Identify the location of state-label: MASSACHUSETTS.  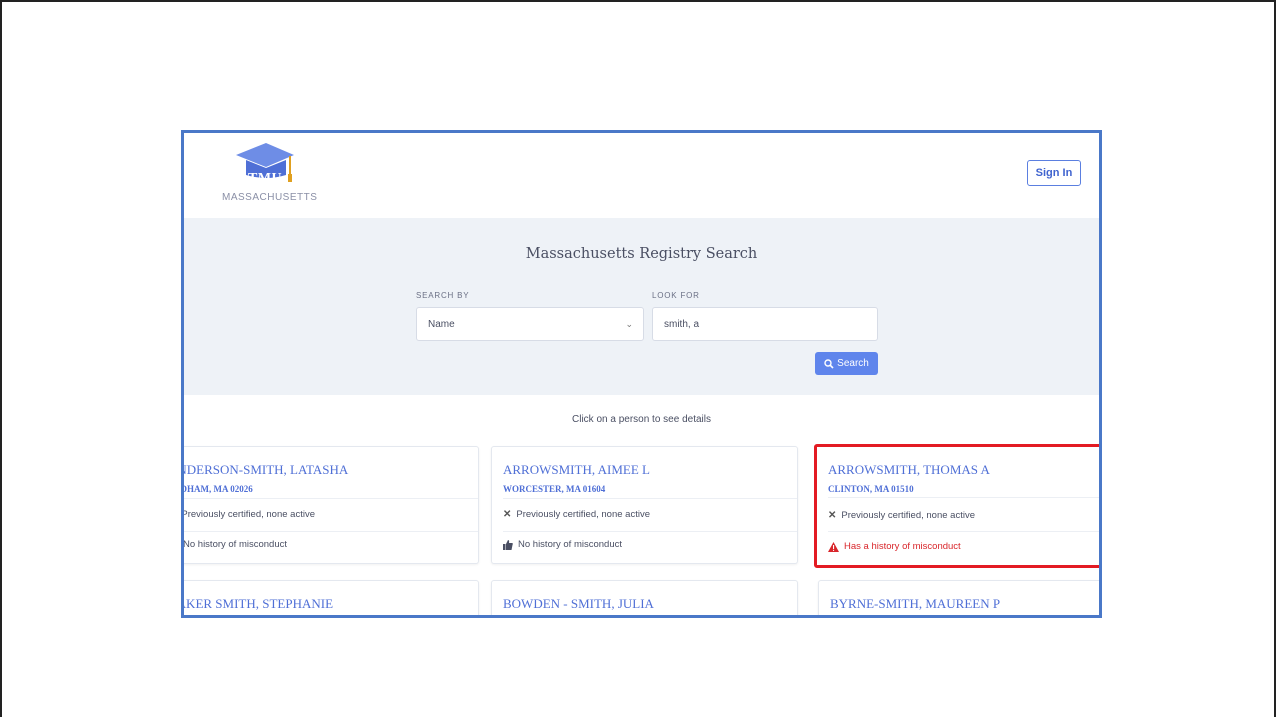
(270, 197).